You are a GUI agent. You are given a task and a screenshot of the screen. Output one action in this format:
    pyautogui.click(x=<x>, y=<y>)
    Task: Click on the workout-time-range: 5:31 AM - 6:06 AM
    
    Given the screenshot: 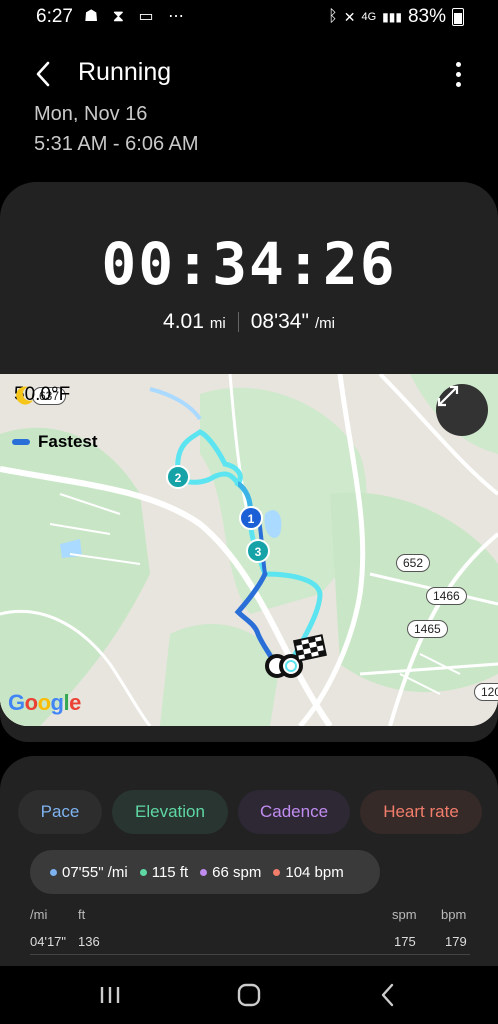 What is the action you would take?
    pyautogui.click(x=116, y=144)
    